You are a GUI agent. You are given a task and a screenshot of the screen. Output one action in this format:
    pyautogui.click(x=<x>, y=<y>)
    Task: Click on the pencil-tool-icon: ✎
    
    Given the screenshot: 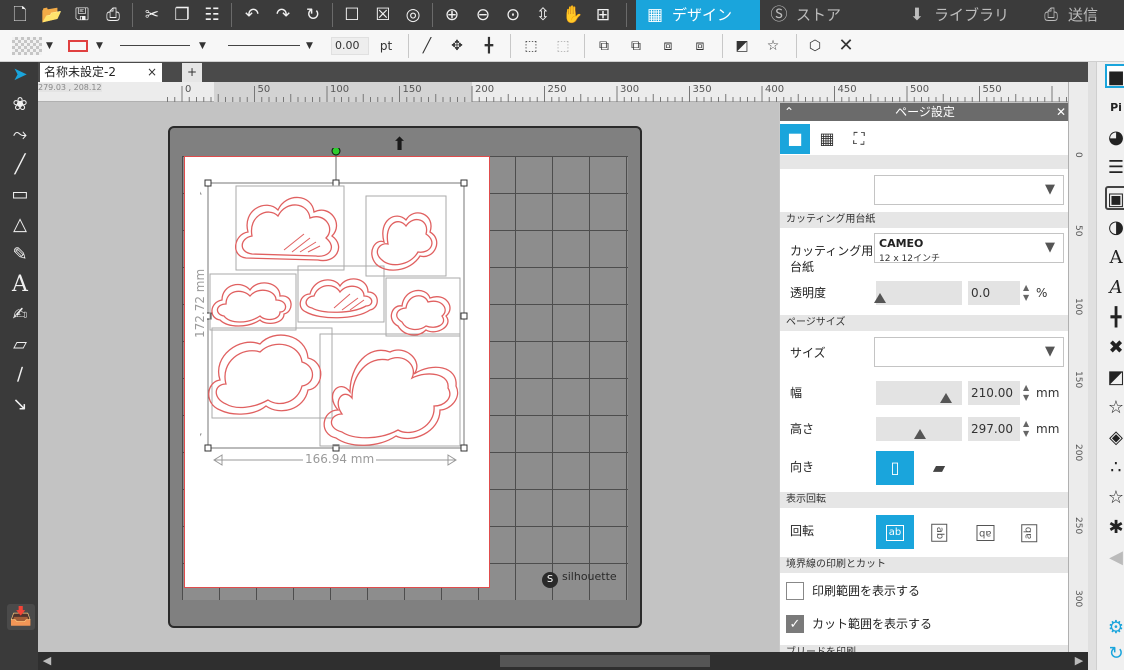 What is the action you would take?
    pyautogui.click(x=20, y=255)
    